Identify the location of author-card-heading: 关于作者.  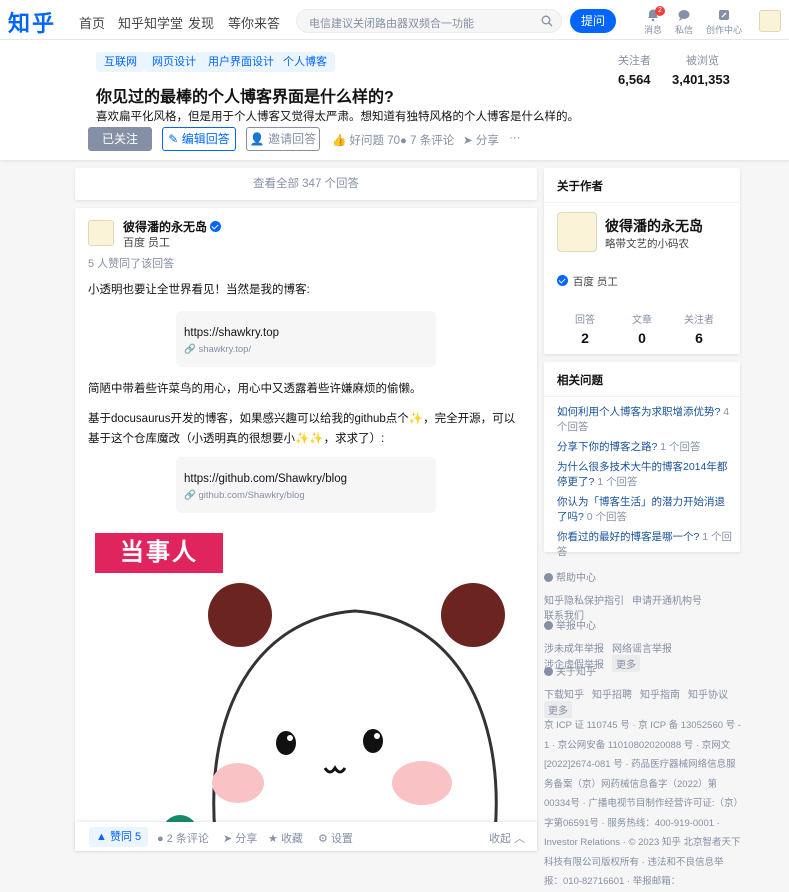
(580, 187).